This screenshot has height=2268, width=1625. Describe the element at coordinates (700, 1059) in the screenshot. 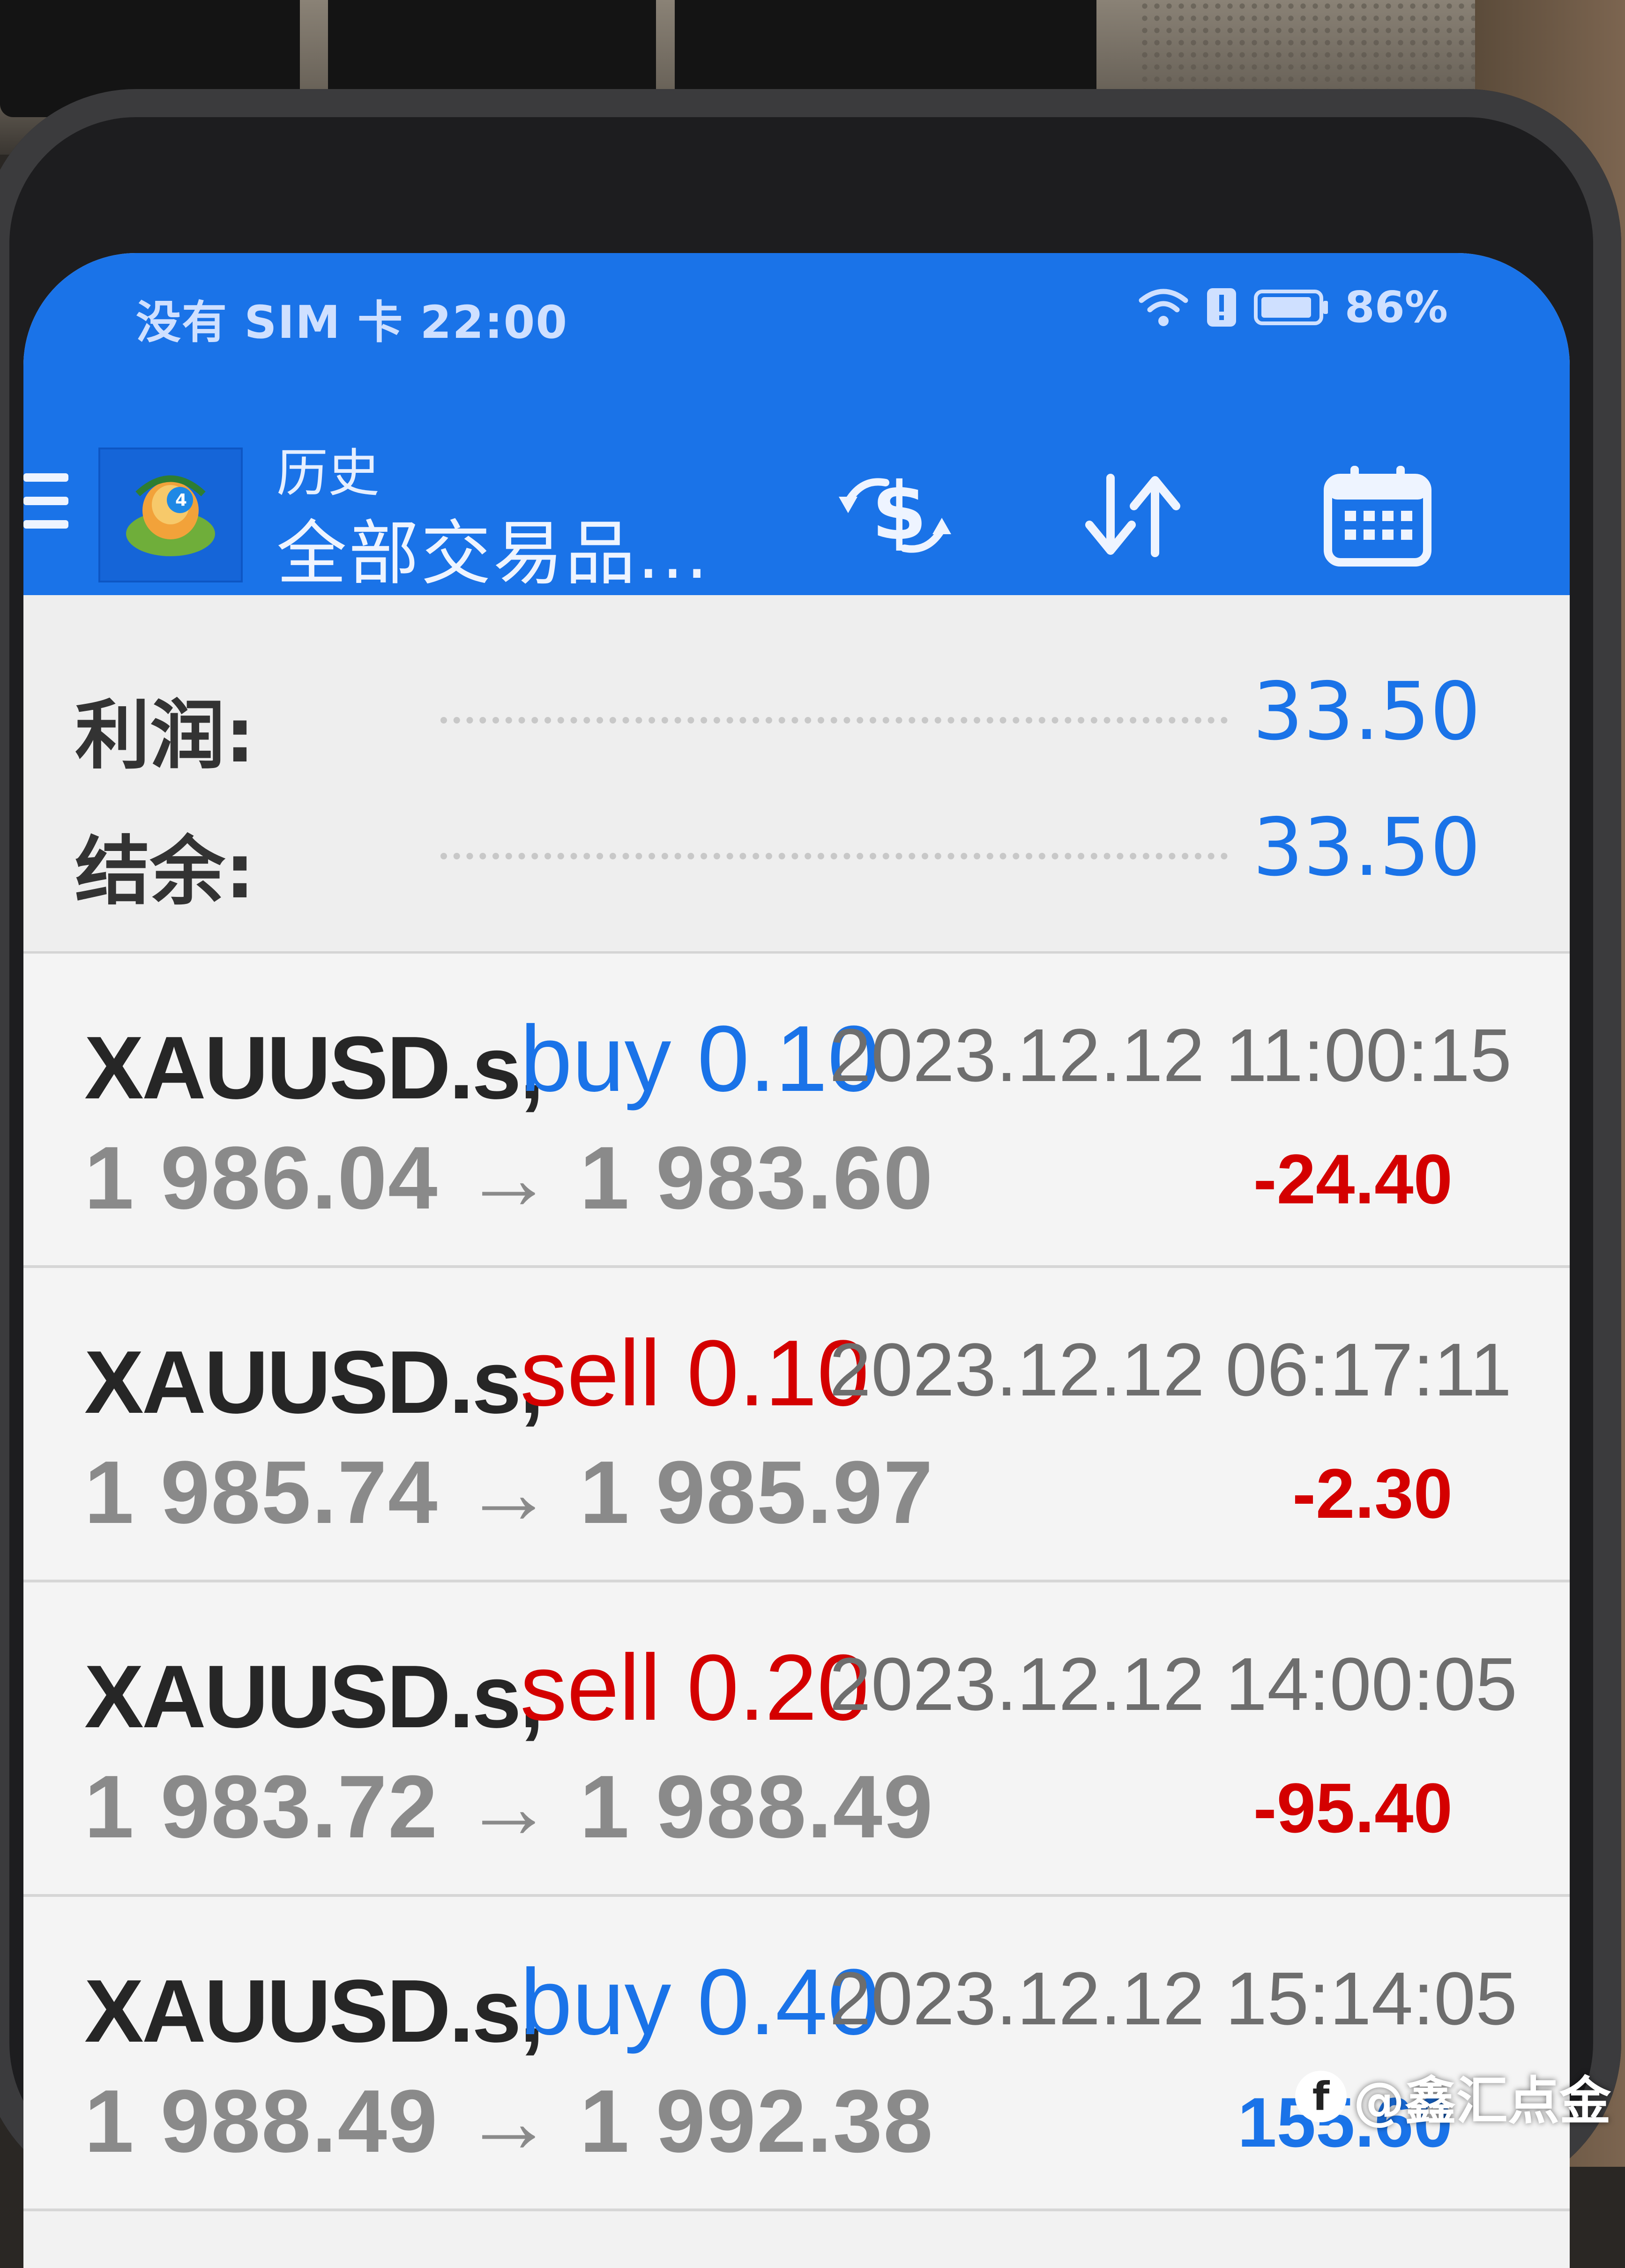

I see `deal-side-volume: buy 0.10` at that location.